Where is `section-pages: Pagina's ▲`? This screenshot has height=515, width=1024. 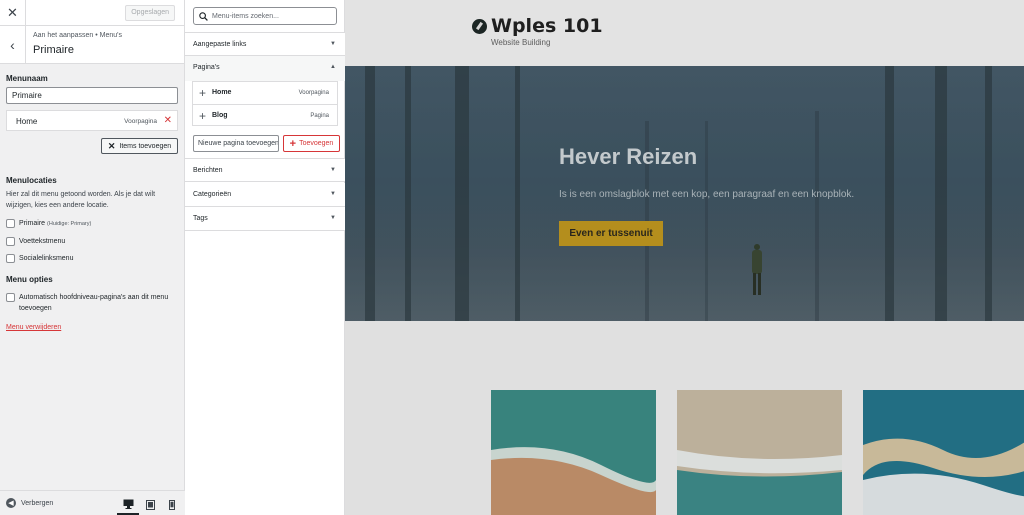 section-pages: Pagina's ▲ is located at coordinates (265, 68).